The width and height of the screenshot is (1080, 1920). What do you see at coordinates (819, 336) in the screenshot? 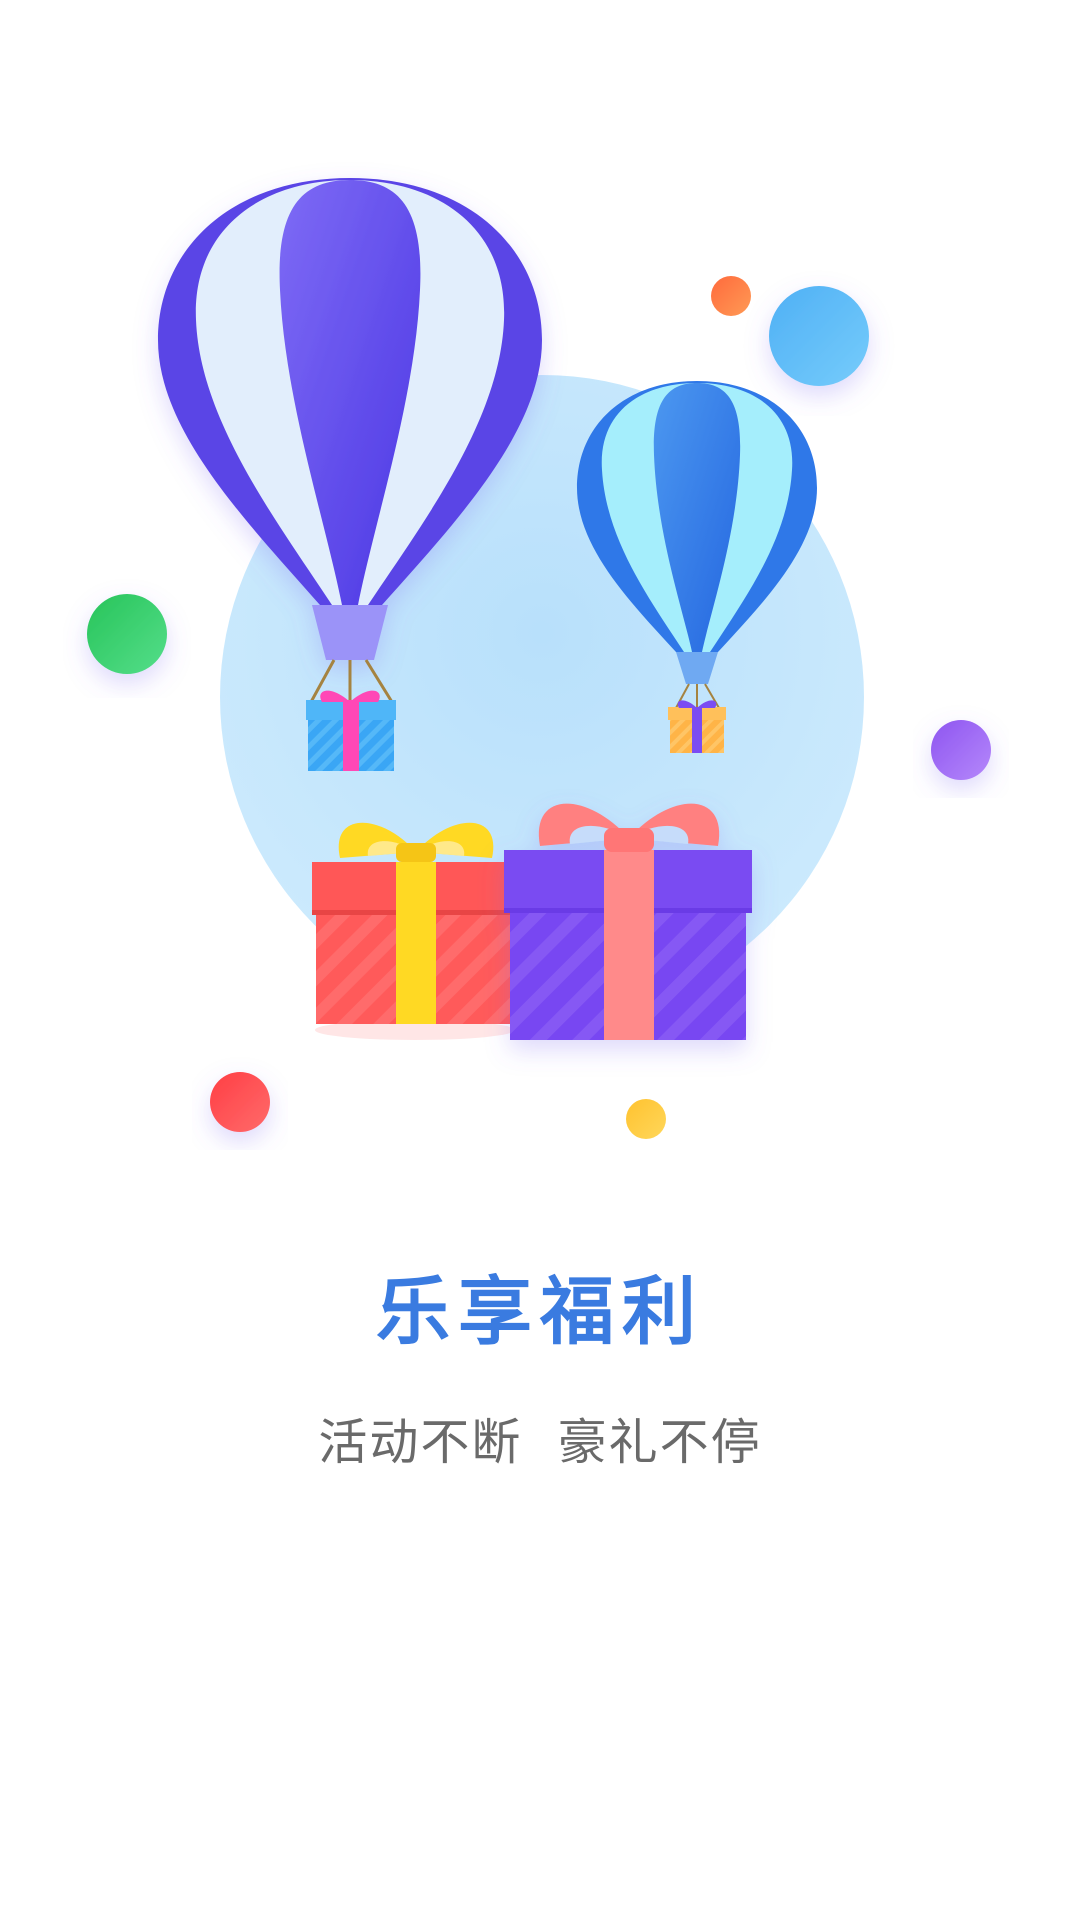
I see `blue-dot` at bounding box center [819, 336].